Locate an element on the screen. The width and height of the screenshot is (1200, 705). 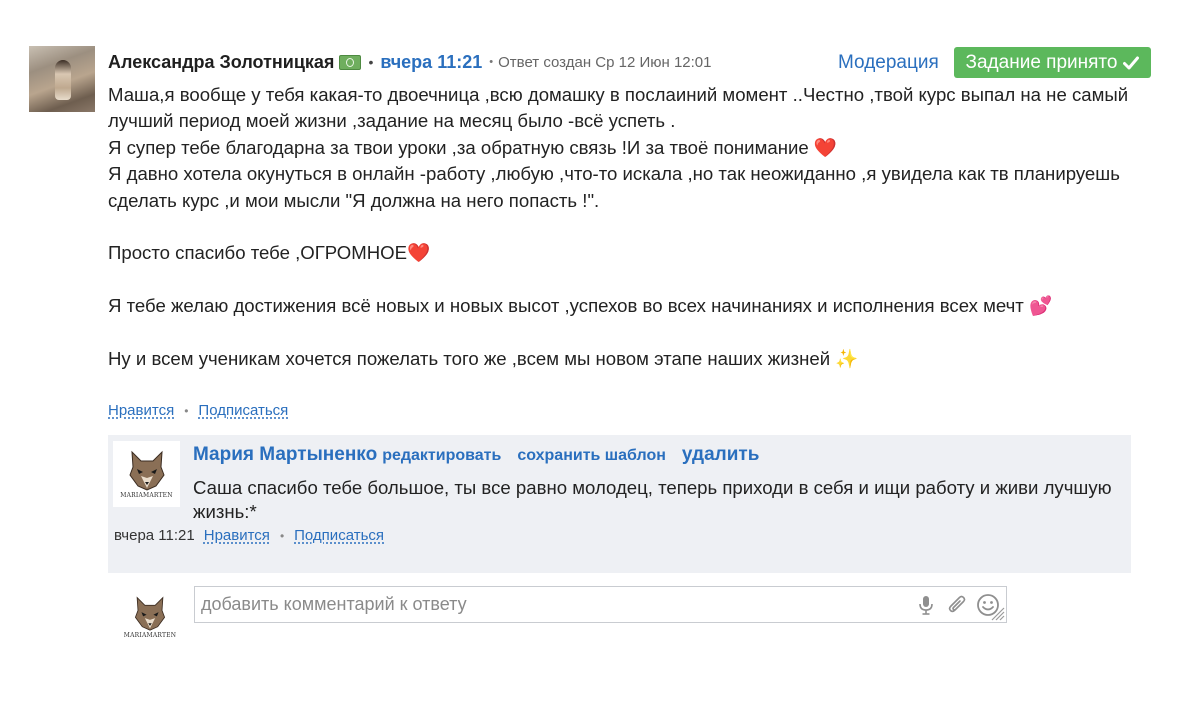
current-user-avatar: MARIAMARTEN is located at coordinates (150, 617).